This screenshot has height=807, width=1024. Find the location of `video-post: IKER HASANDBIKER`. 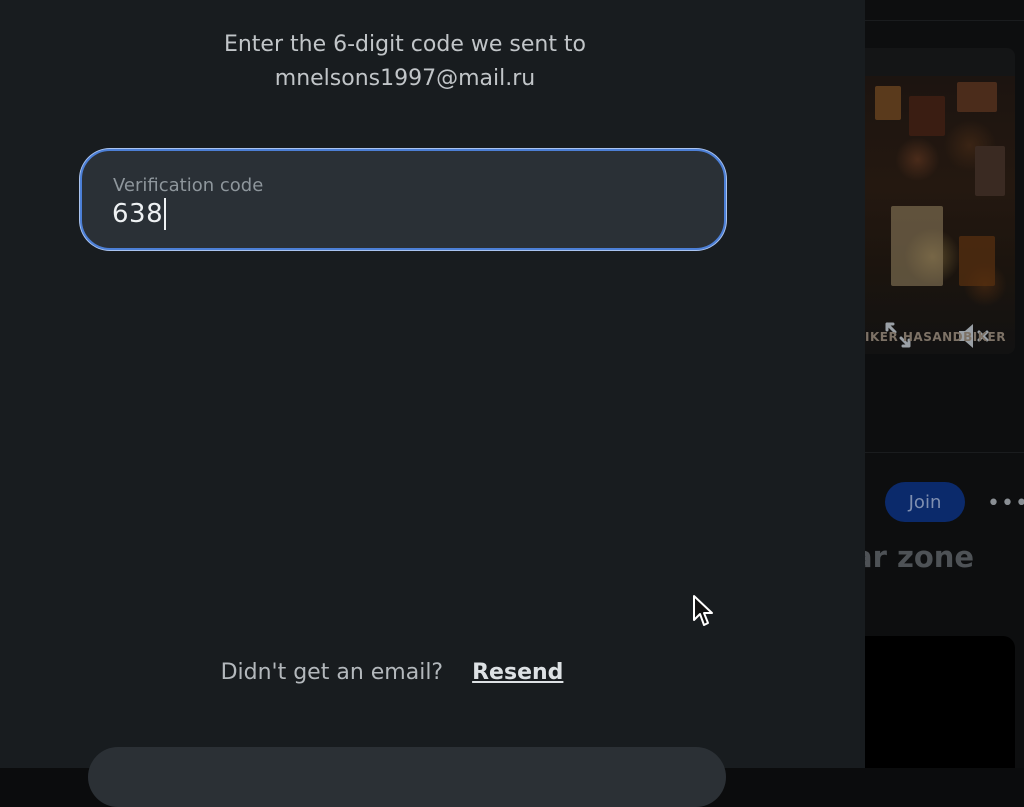

video-post: IKER HASANDBIKER is located at coordinates (940, 201).